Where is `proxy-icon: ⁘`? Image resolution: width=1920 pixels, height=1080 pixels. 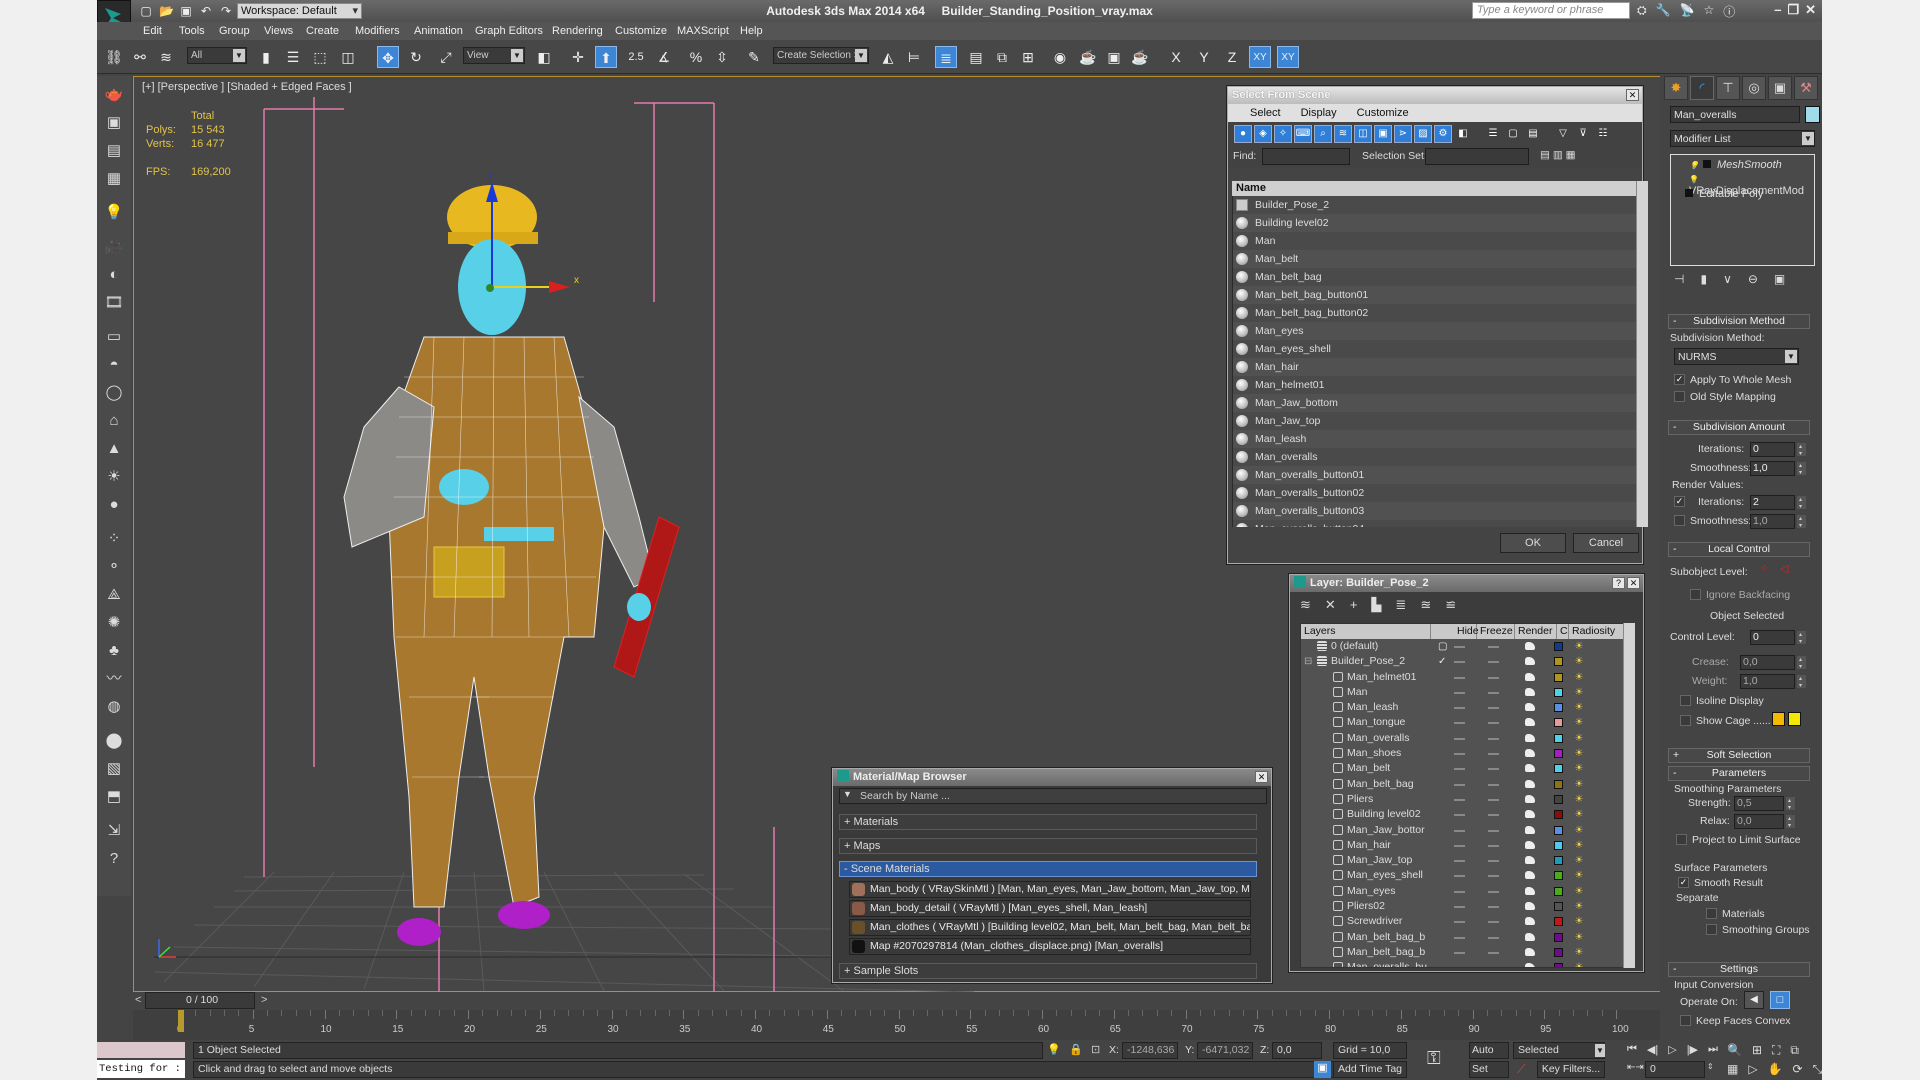 proxy-icon: ⁘ is located at coordinates (114, 539).